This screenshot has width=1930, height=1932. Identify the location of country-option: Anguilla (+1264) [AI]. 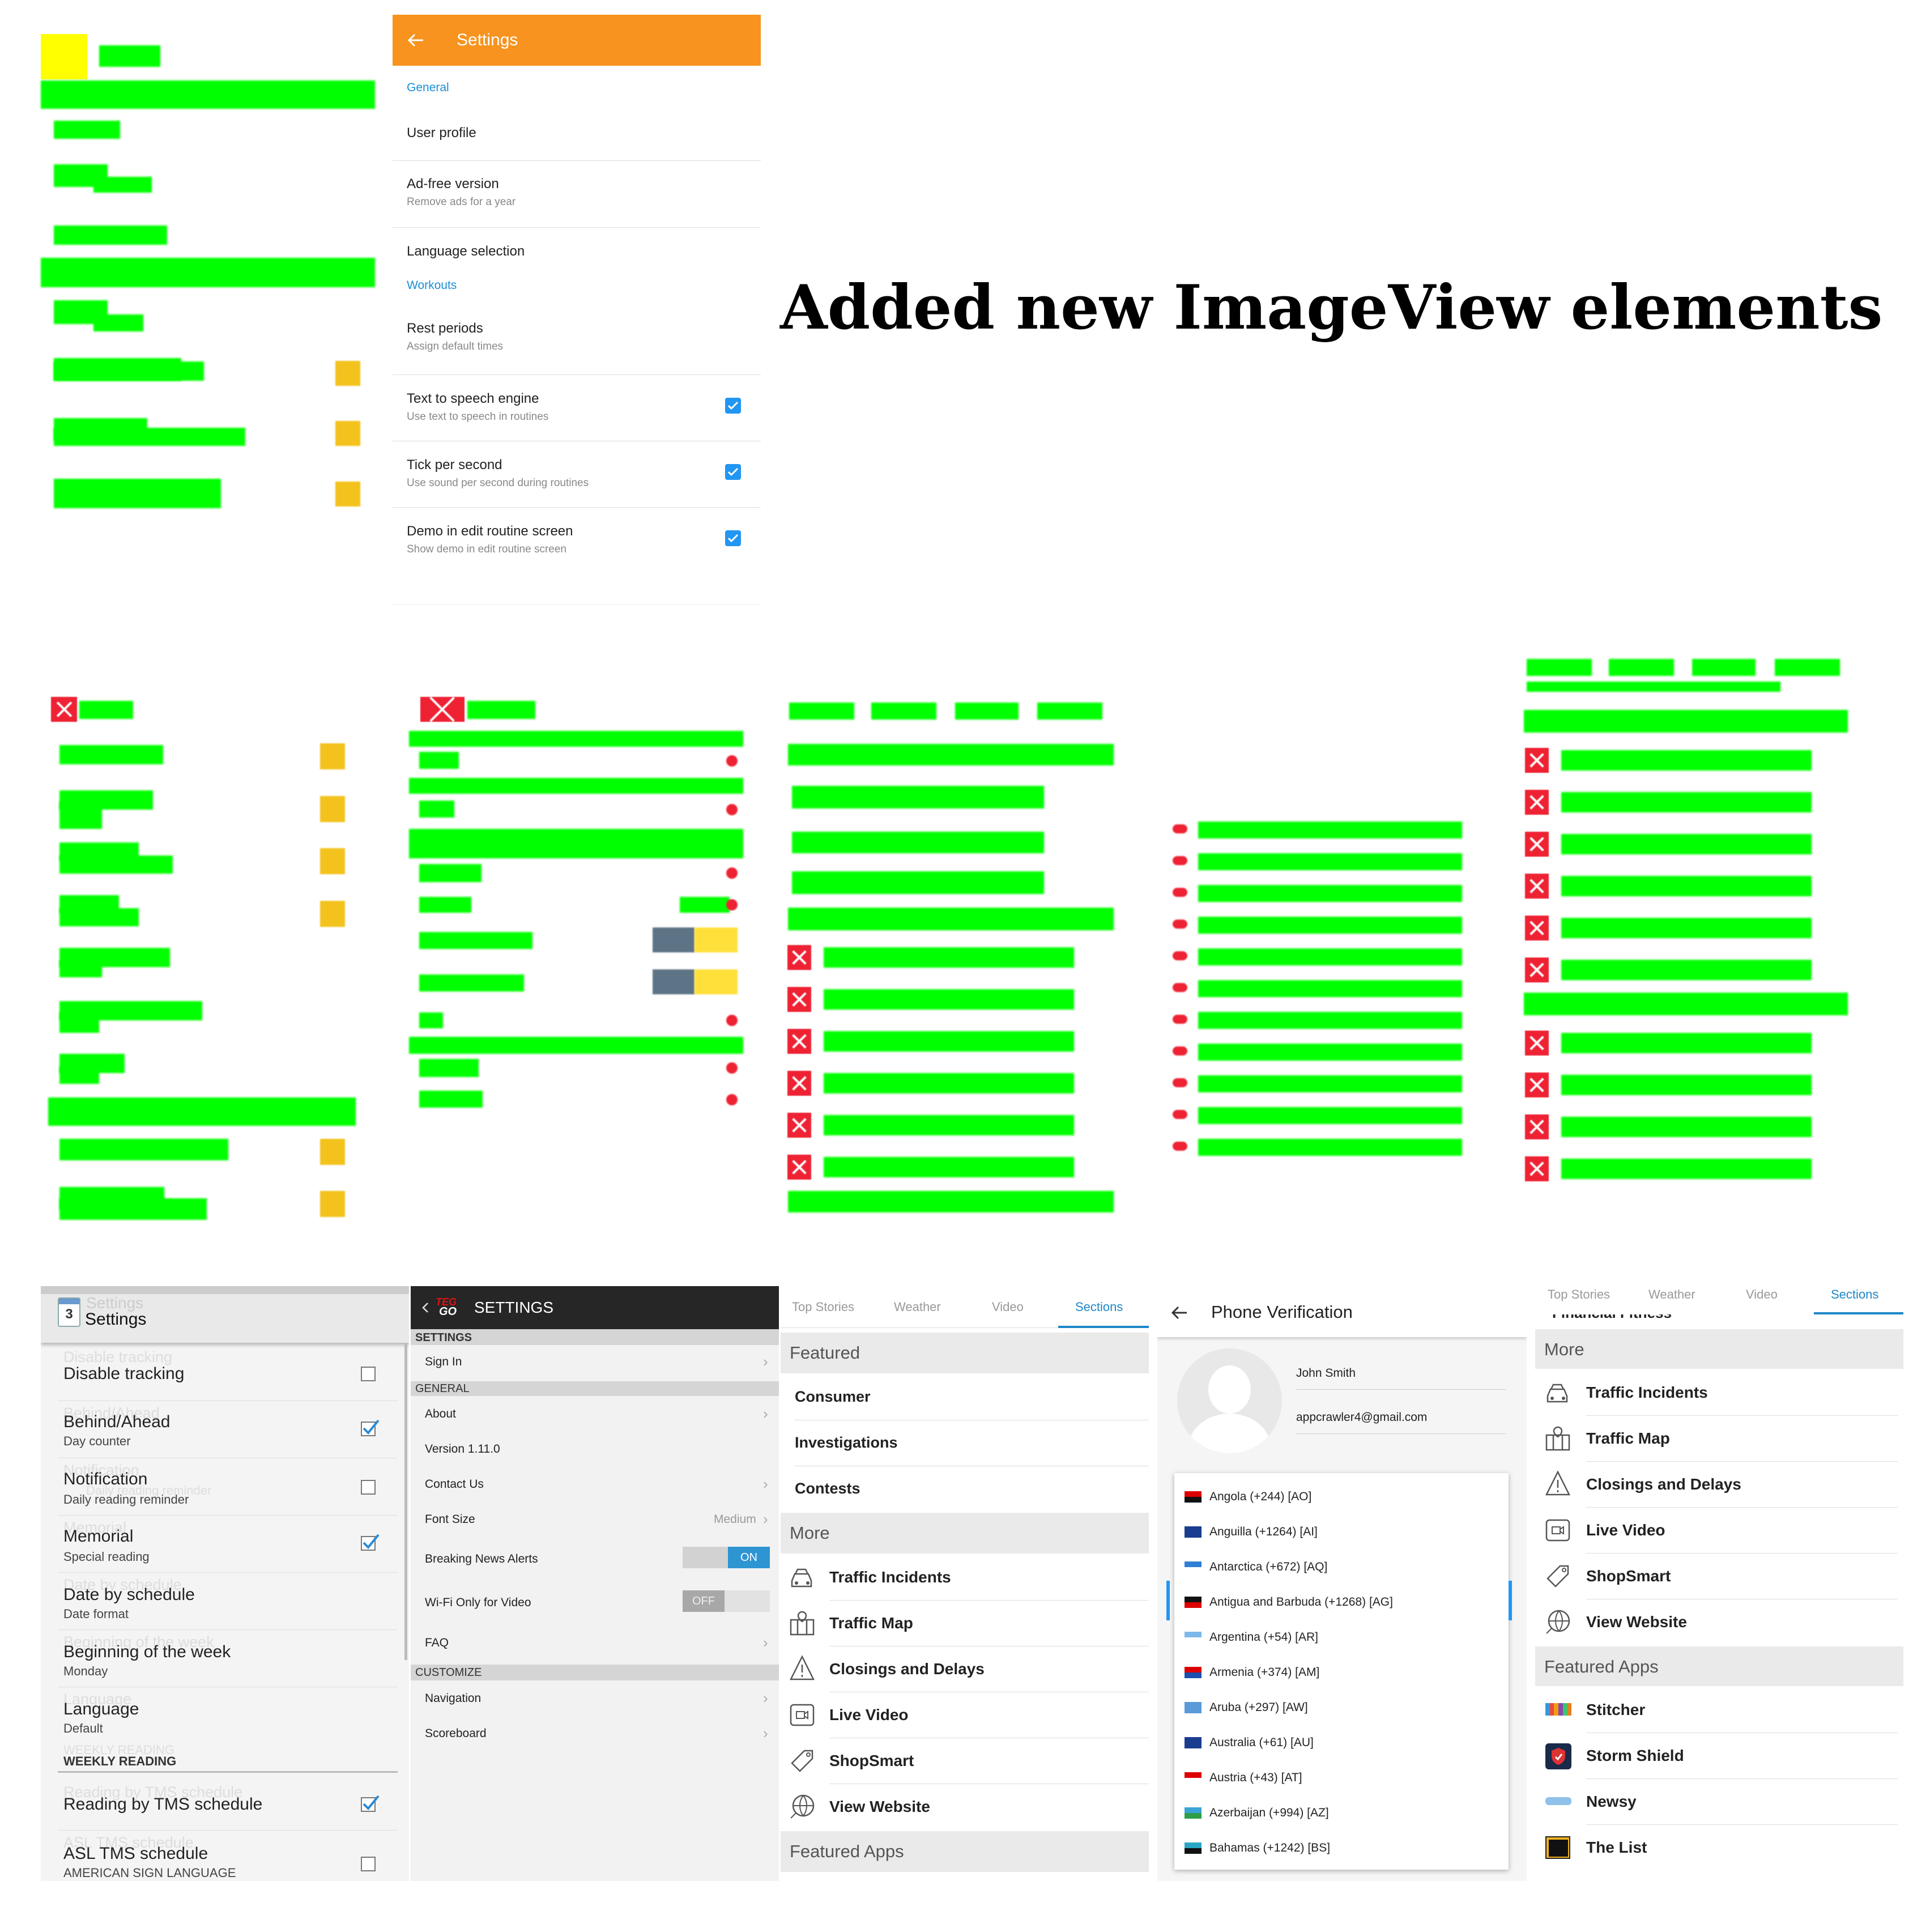
(1342, 1532).